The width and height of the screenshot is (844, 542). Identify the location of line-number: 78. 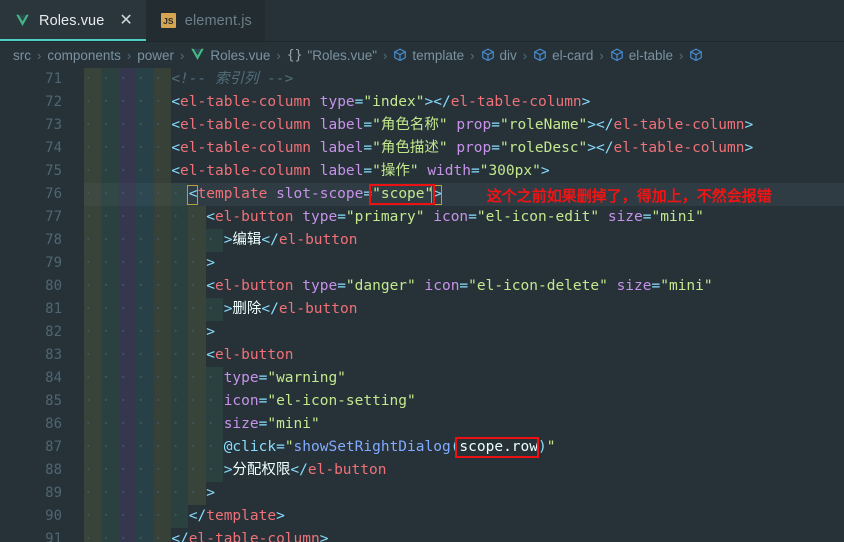
(53, 240).